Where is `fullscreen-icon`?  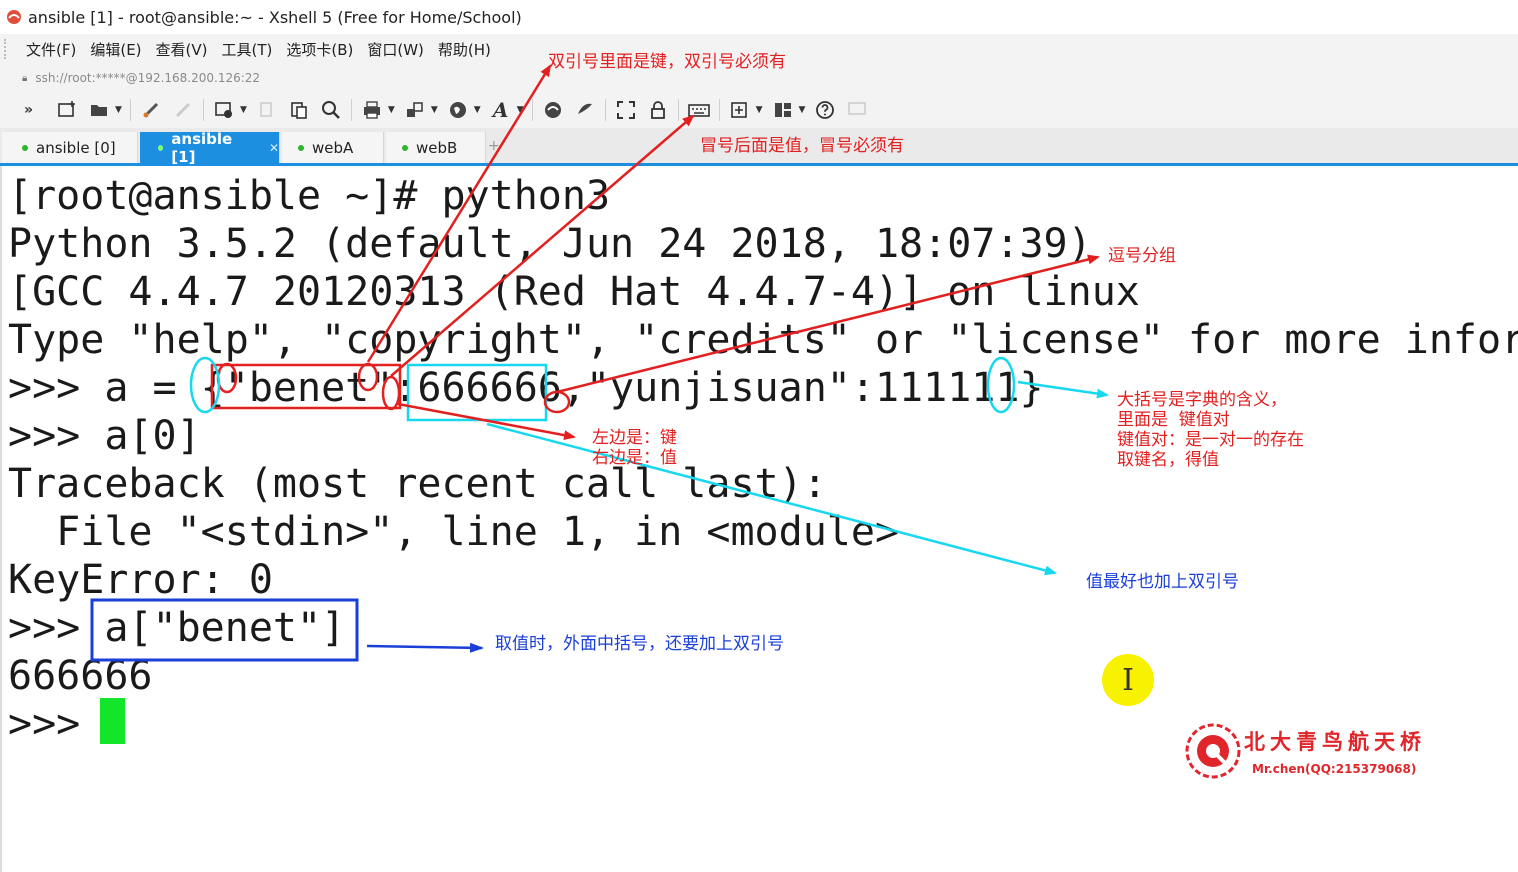
fullscreen-icon is located at coordinates (626, 110).